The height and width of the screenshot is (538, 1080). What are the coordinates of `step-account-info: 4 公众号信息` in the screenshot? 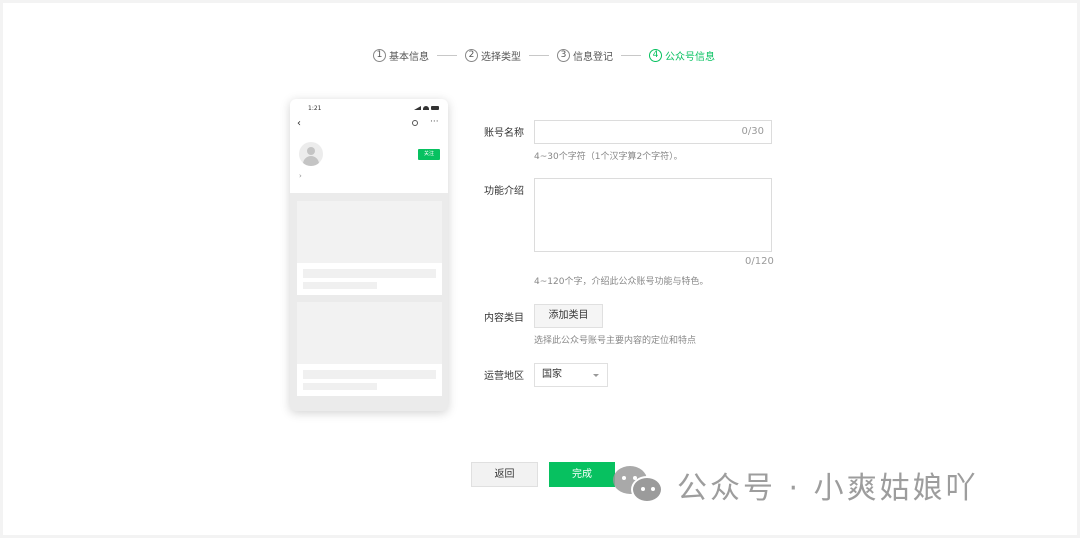 It's located at (682, 55).